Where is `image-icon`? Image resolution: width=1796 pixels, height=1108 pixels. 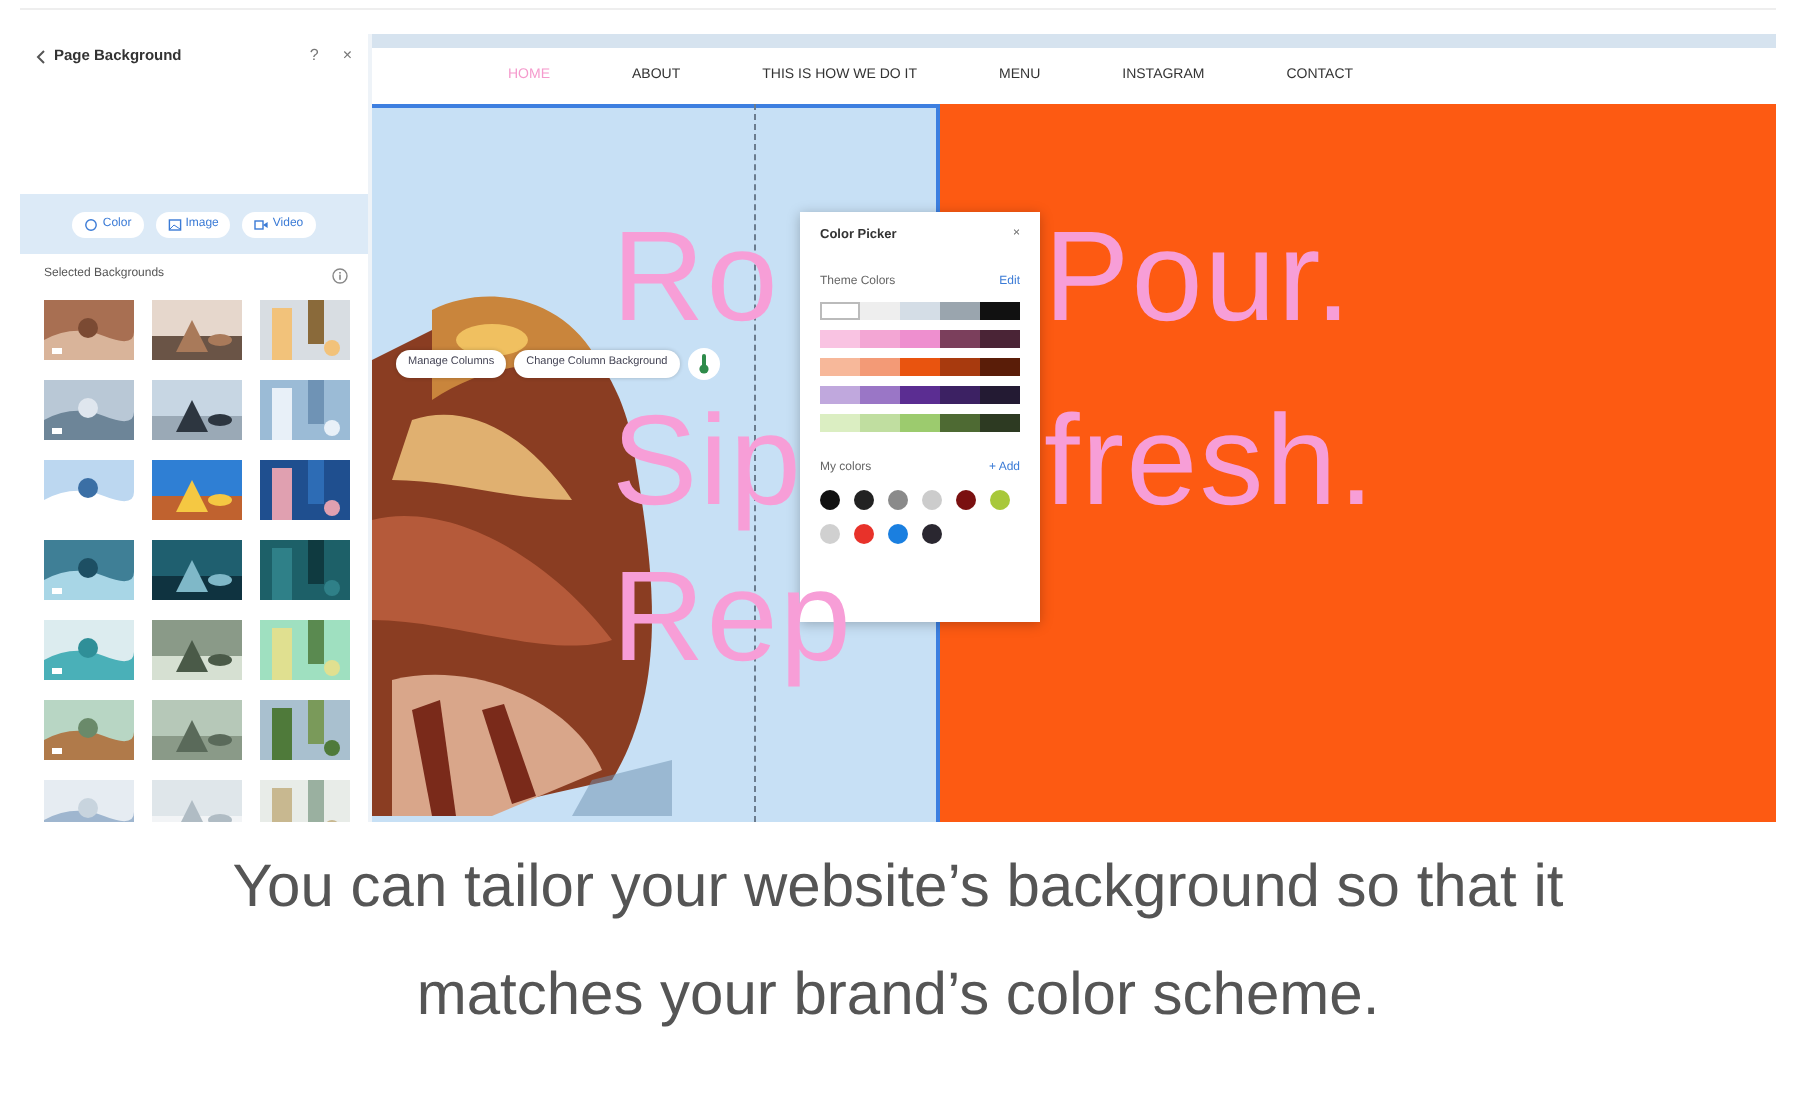
image-icon is located at coordinates (174, 224).